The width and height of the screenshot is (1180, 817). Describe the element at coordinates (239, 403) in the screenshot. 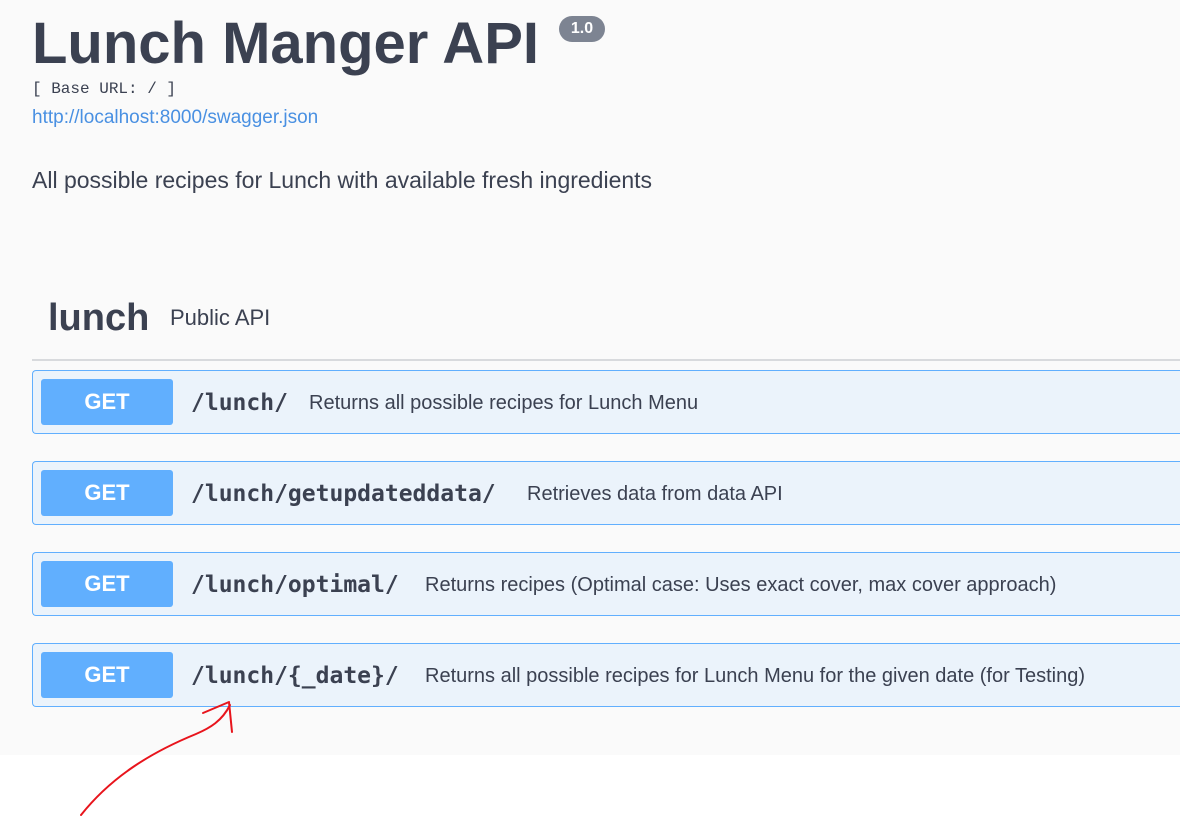

I see `operation-path: /lunch/` at that location.